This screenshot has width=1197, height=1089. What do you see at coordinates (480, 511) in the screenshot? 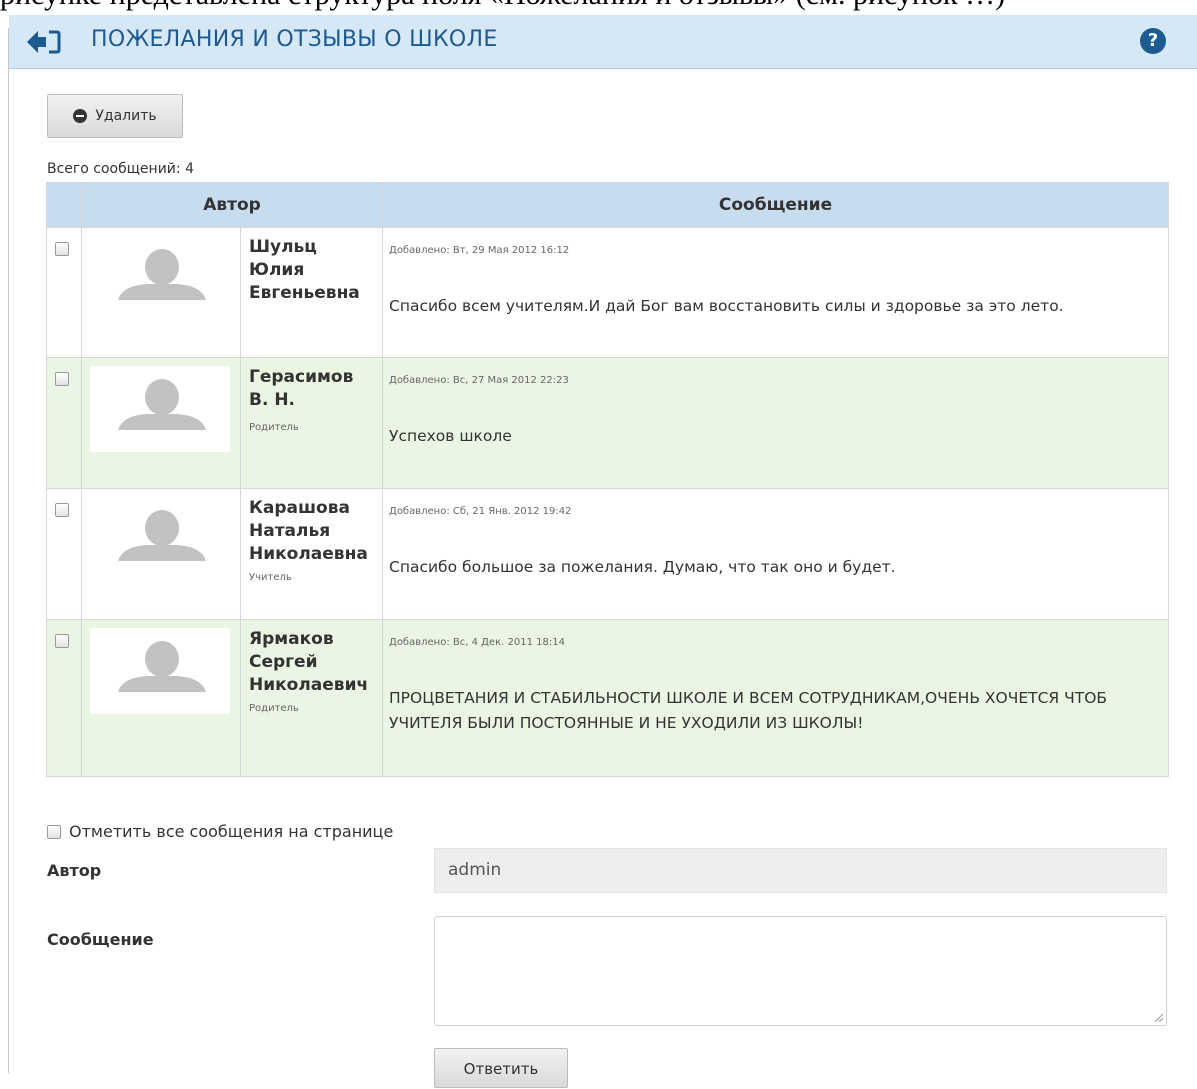
I see `message-date: Добавлено: Сб, 21 Янв. 2012 19:42` at bounding box center [480, 511].